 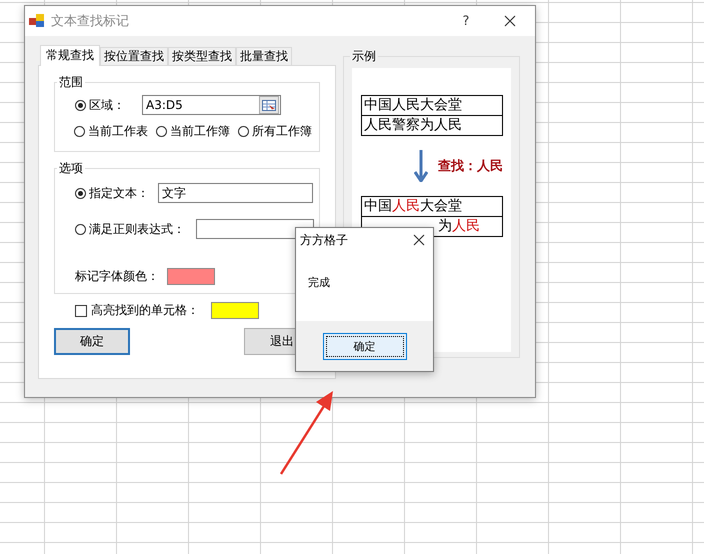 I want to click on tab: 按位置查找, so click(x=134, y=56).